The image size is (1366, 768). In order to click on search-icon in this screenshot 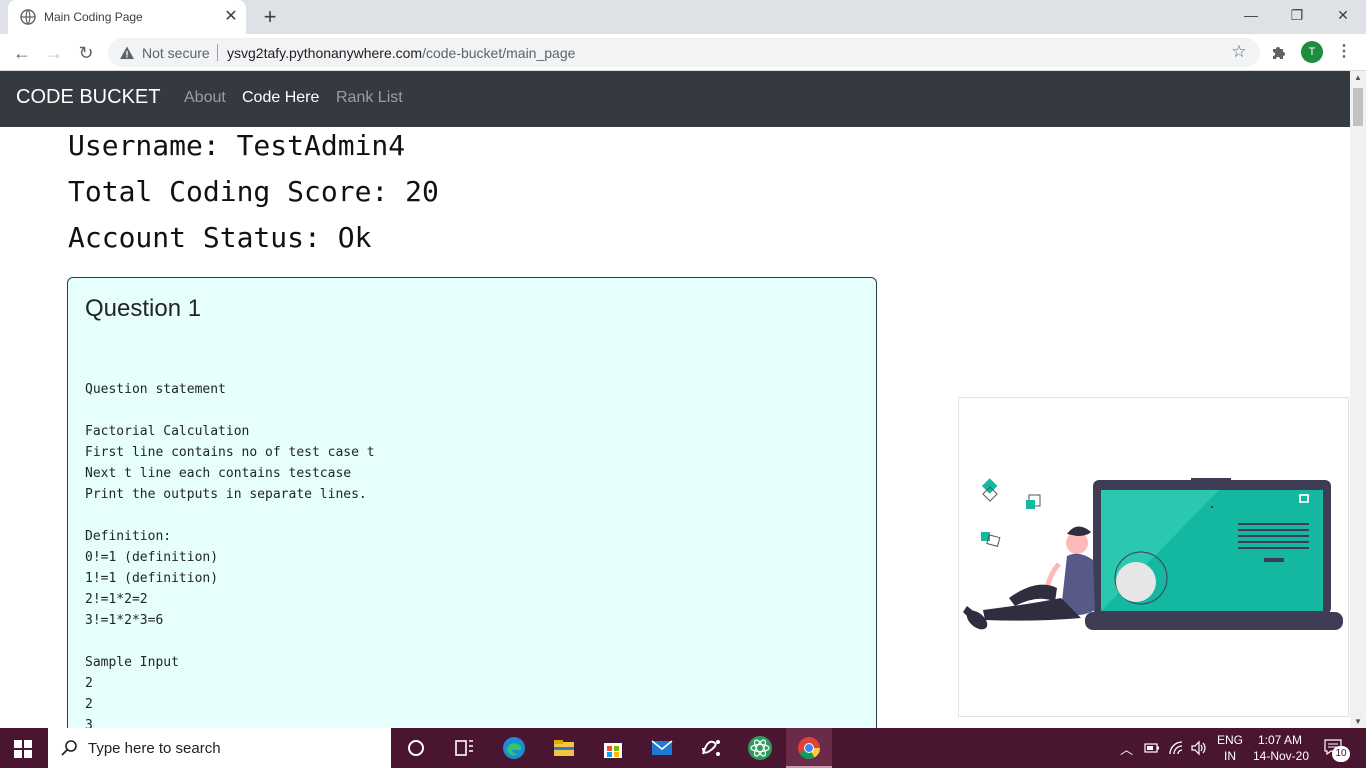, I will do `click(69, 748)`.